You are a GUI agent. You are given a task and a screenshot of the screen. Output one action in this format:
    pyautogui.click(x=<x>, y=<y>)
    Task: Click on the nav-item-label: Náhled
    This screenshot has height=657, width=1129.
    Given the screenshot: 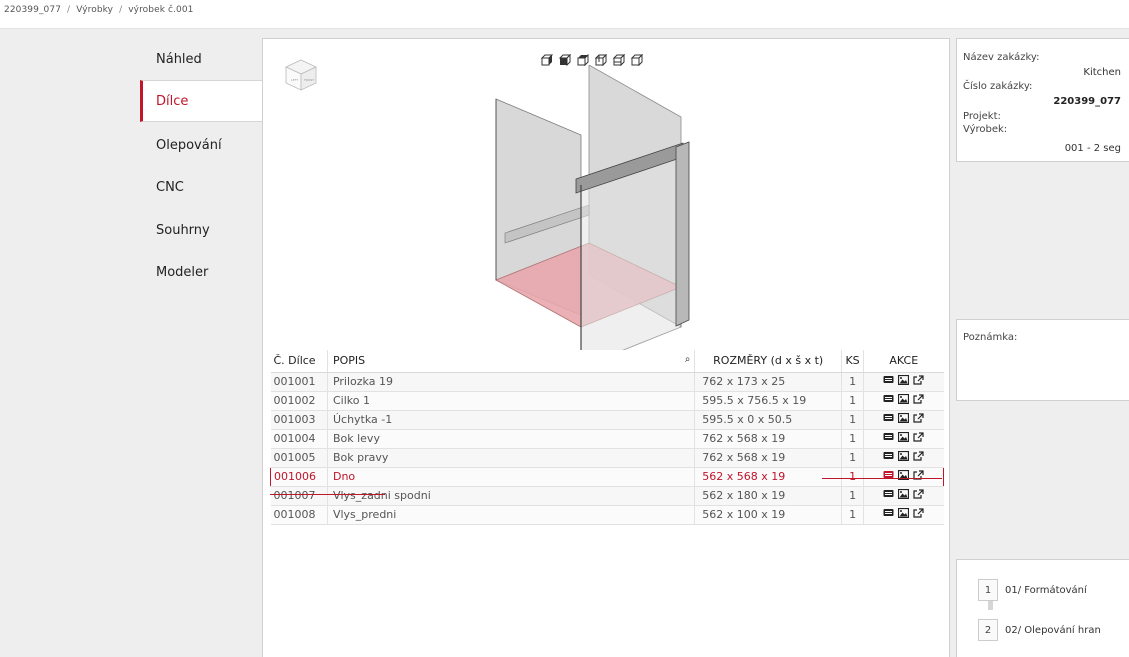 What is the action you would take?
    pyautogui.click(x=179, y=59)
    